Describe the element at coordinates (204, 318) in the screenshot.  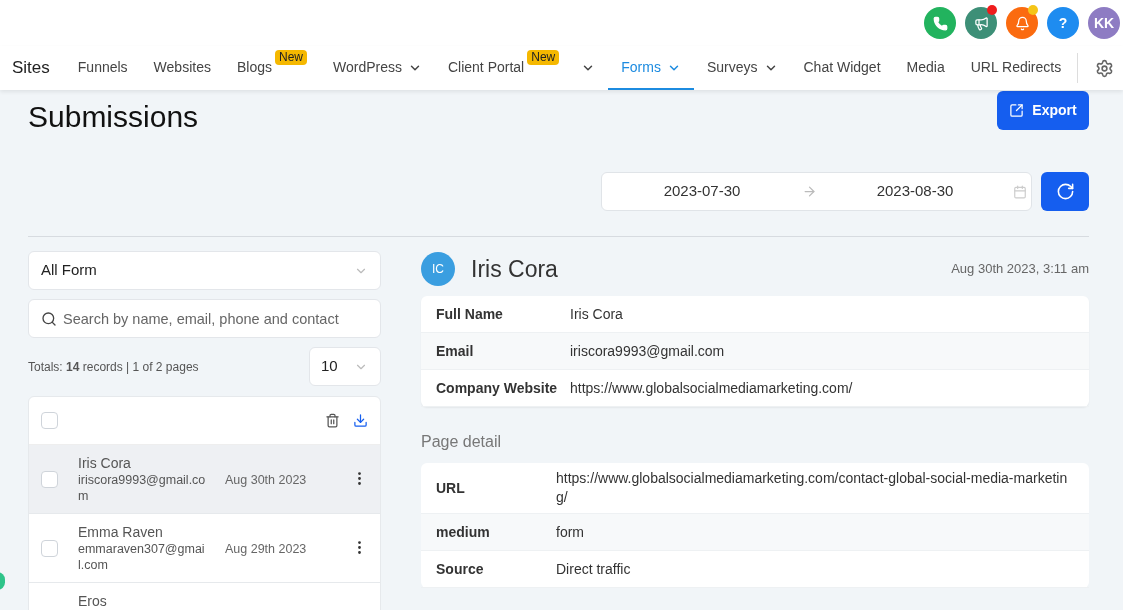
I see `search-field: Search by name, email, phone and contact` at that location.